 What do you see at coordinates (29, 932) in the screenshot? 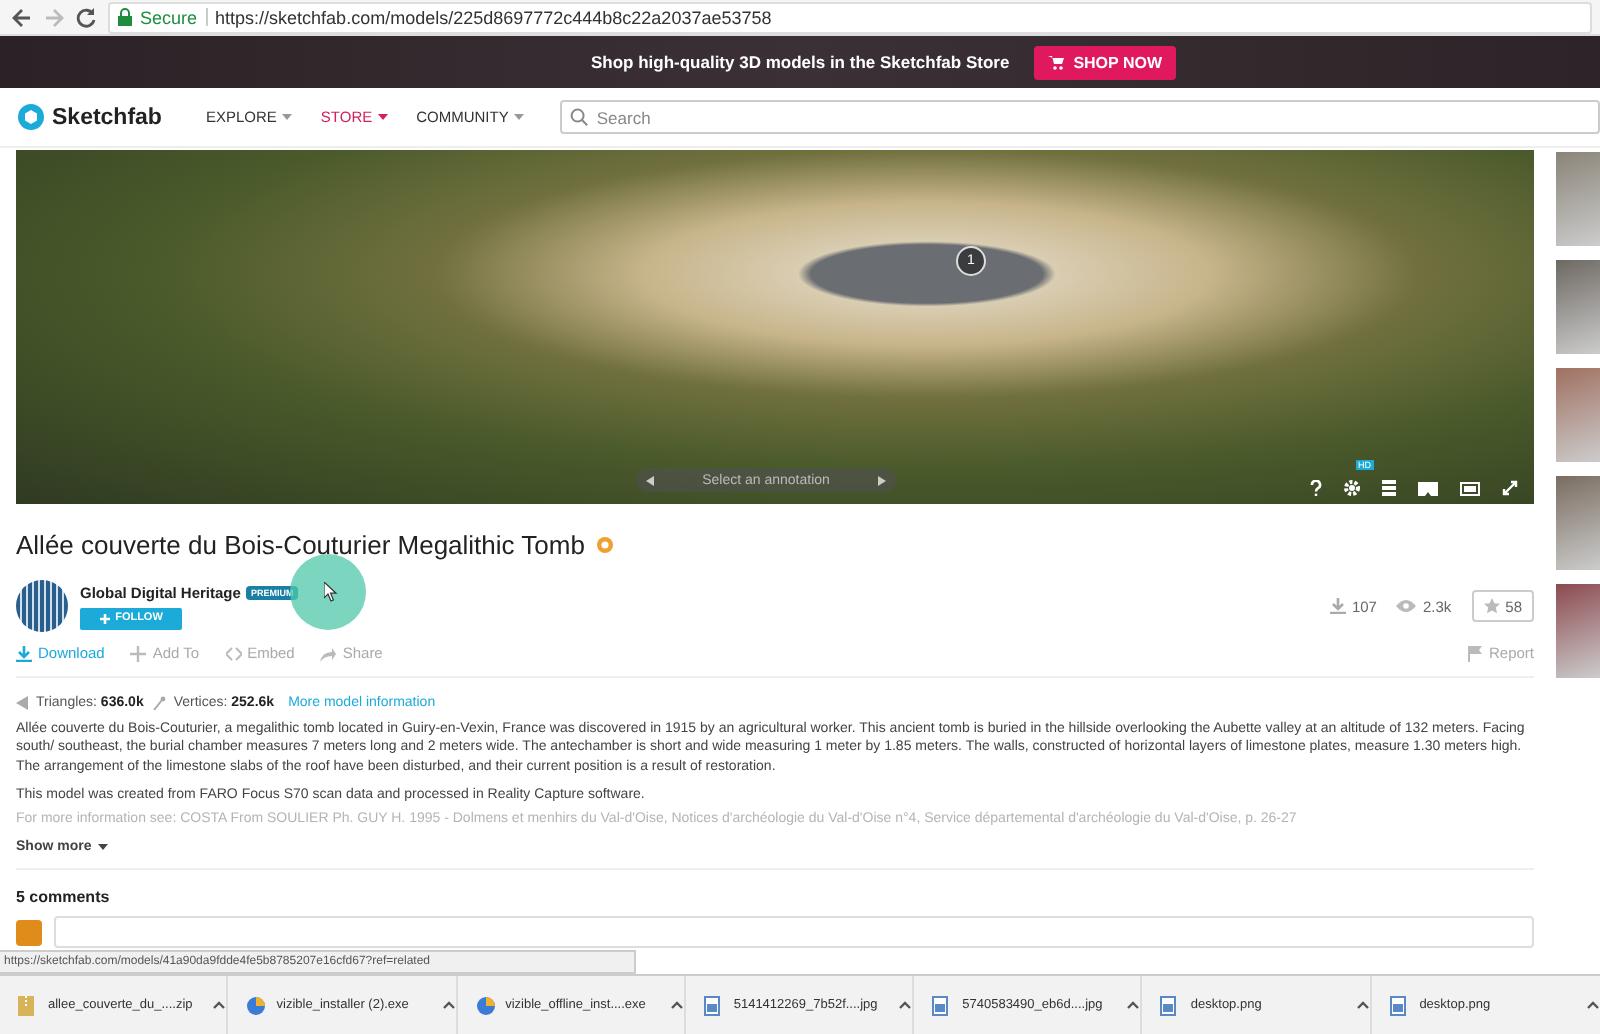
I see `user-avatar` at bounding box center [29, 932].